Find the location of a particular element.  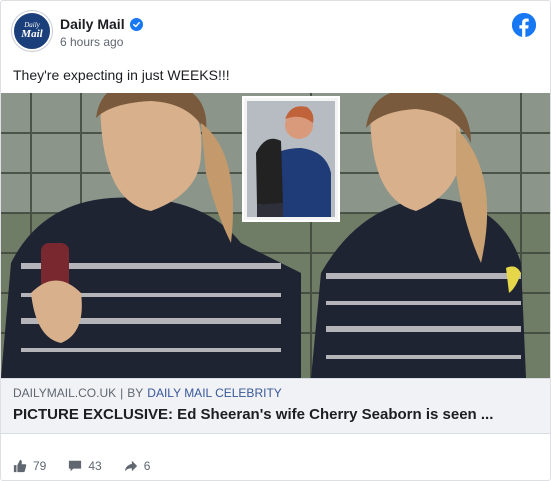

post-message: They're expecting in just WEEKS!!! is located at coordinates (121, 75).